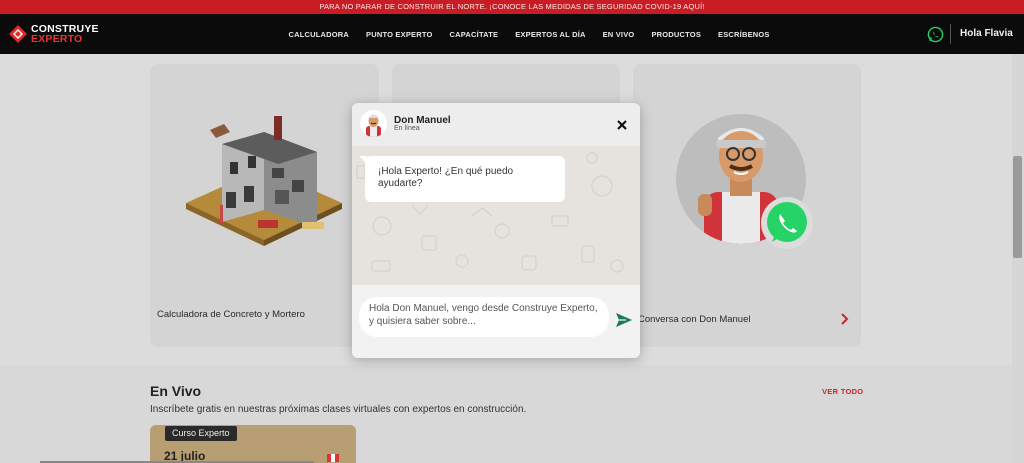  What do you see at coordinates (842, 391) in the screenshot?
I see `see-all-link: VER TODO` at bounding box center [842, 391].